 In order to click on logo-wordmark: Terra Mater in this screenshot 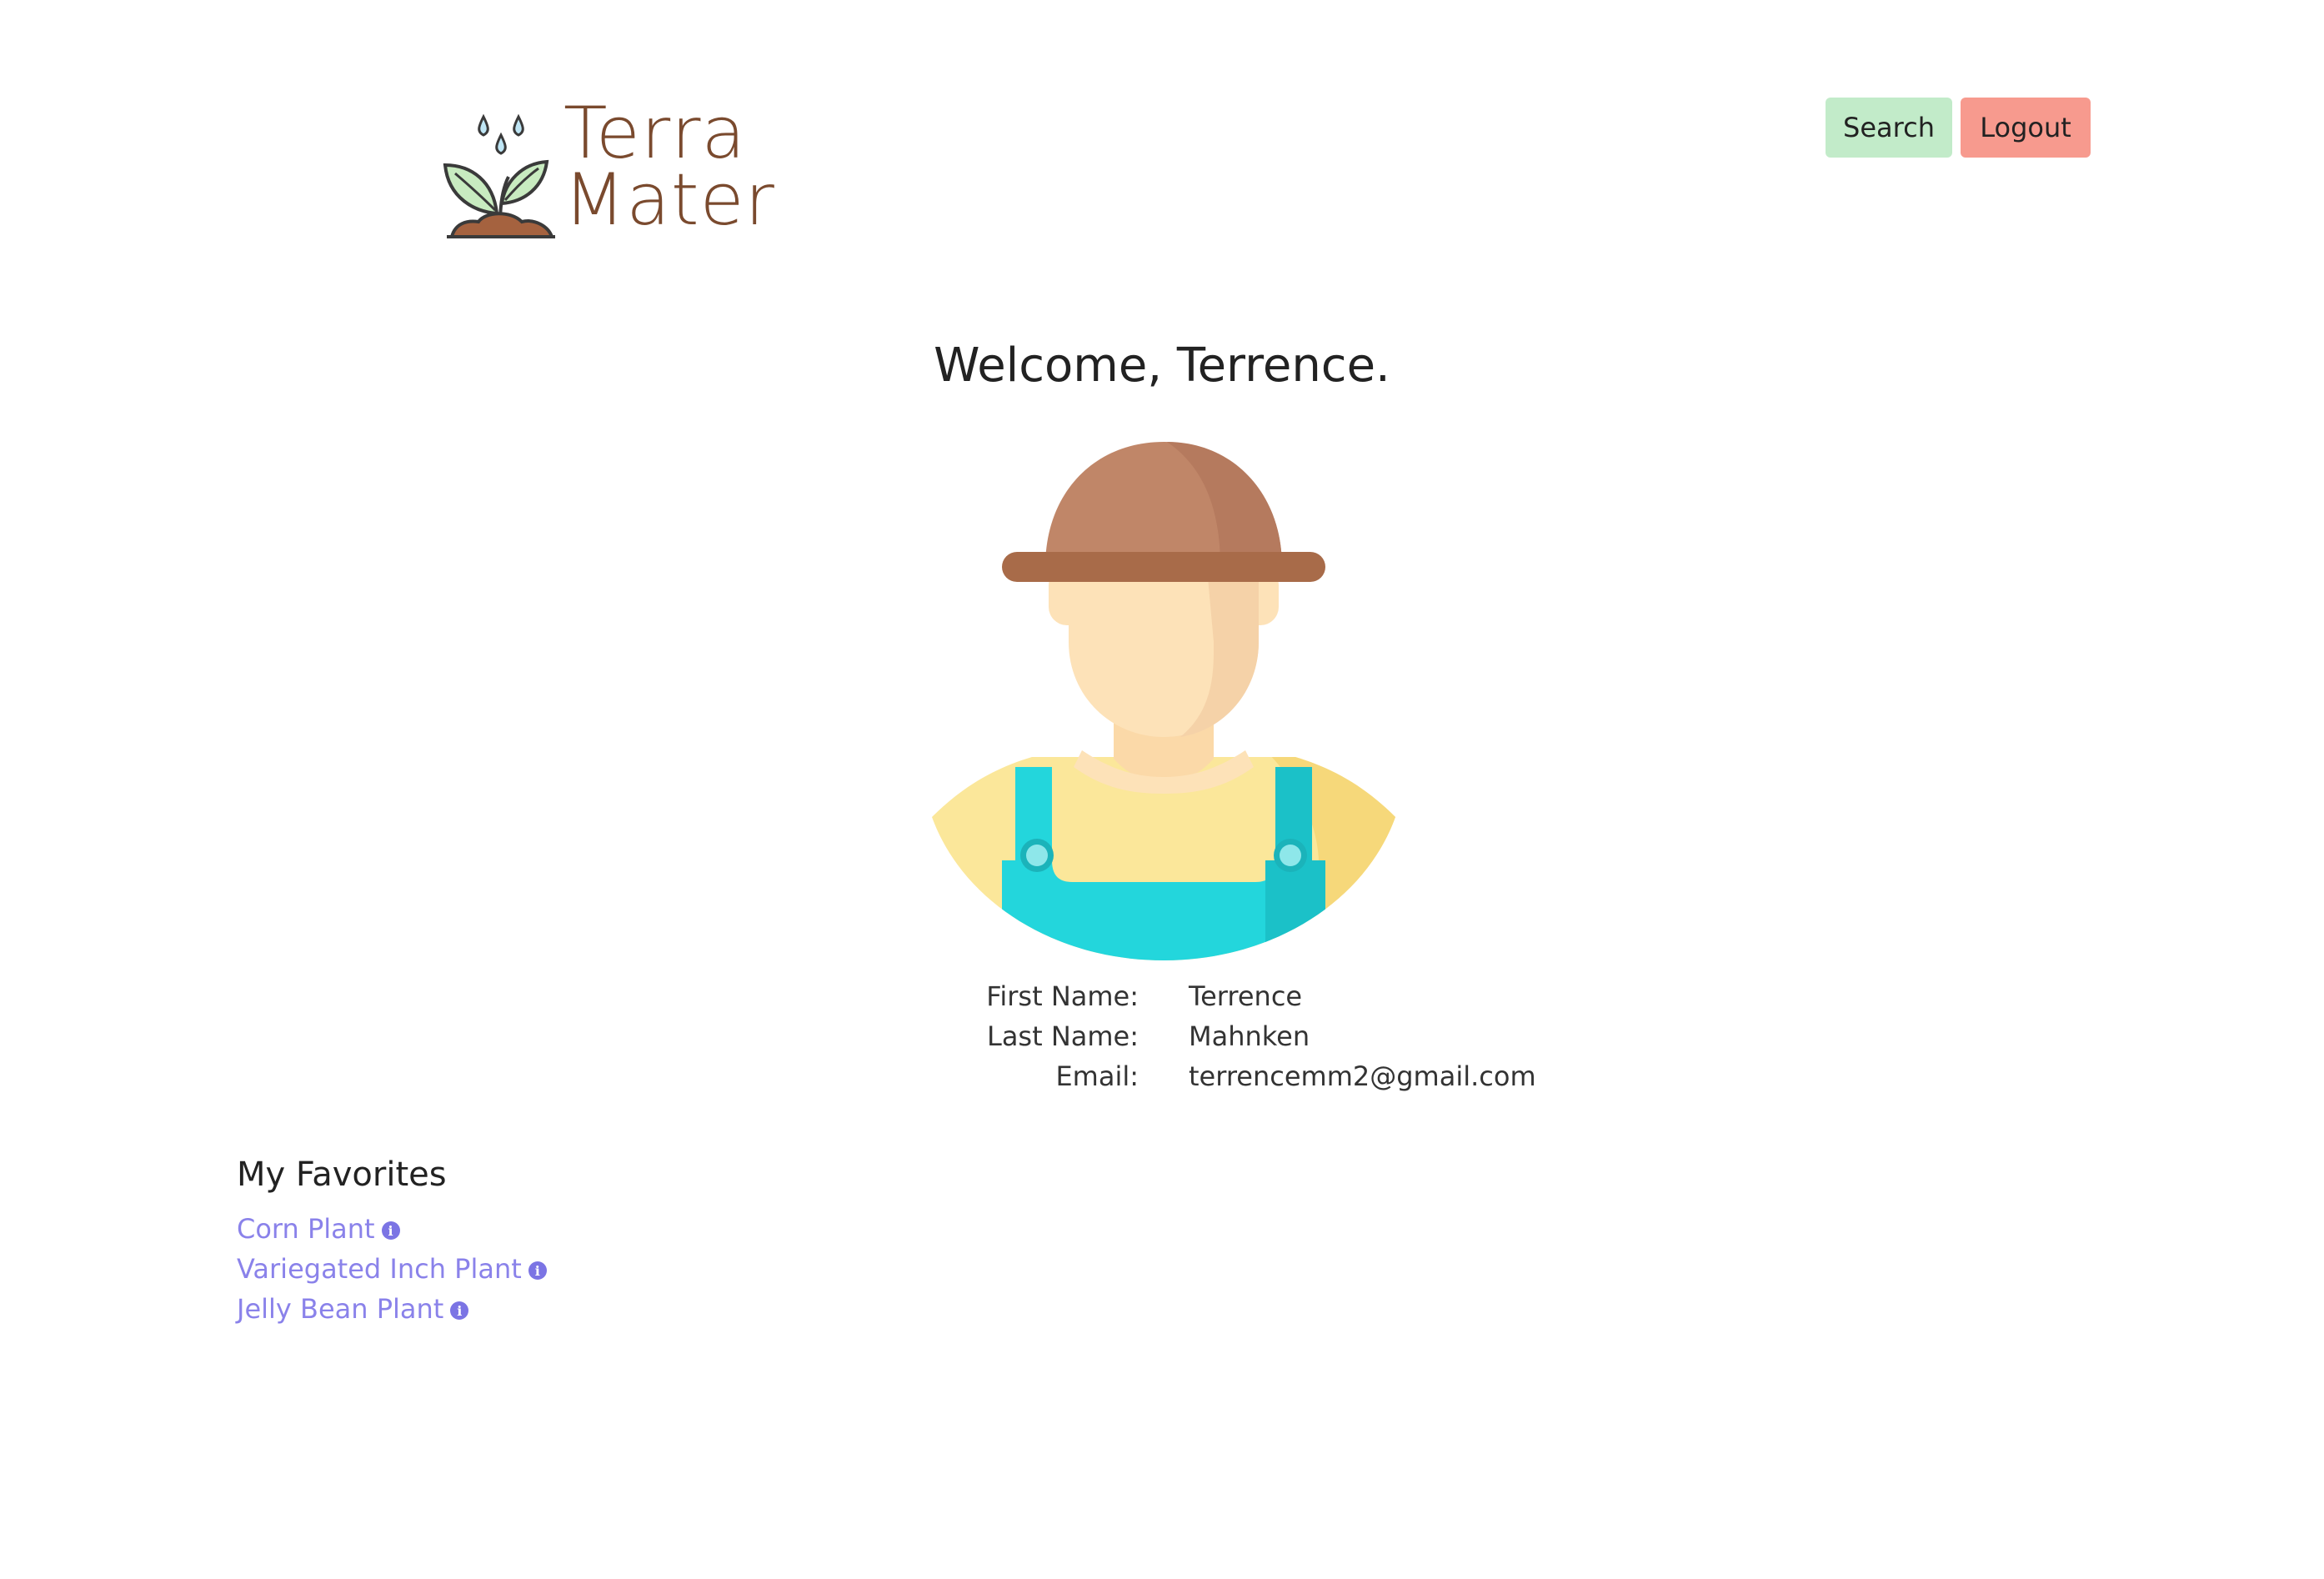, I will do `click(669, 167)`.